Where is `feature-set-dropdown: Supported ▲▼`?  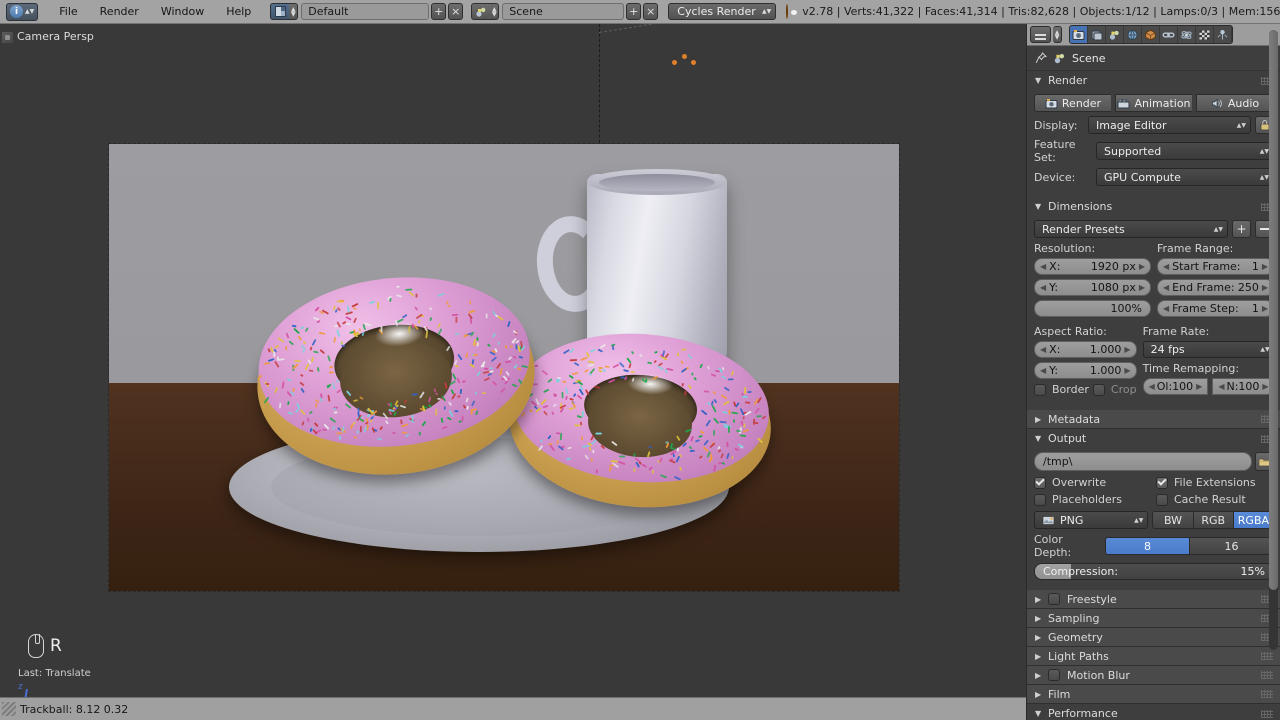
feature-set-dropdown: Supported ▲▼ is located at coordinates (1185, 151).